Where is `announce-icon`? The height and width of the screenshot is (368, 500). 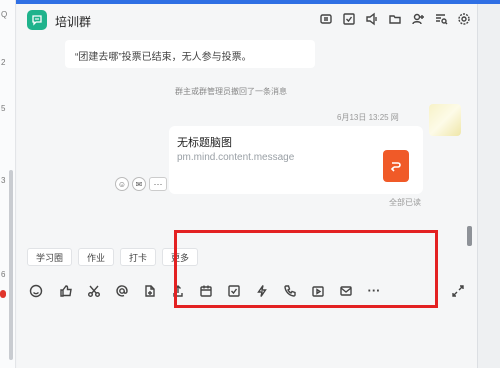 announce-icon is located at coordinates (372, 19).